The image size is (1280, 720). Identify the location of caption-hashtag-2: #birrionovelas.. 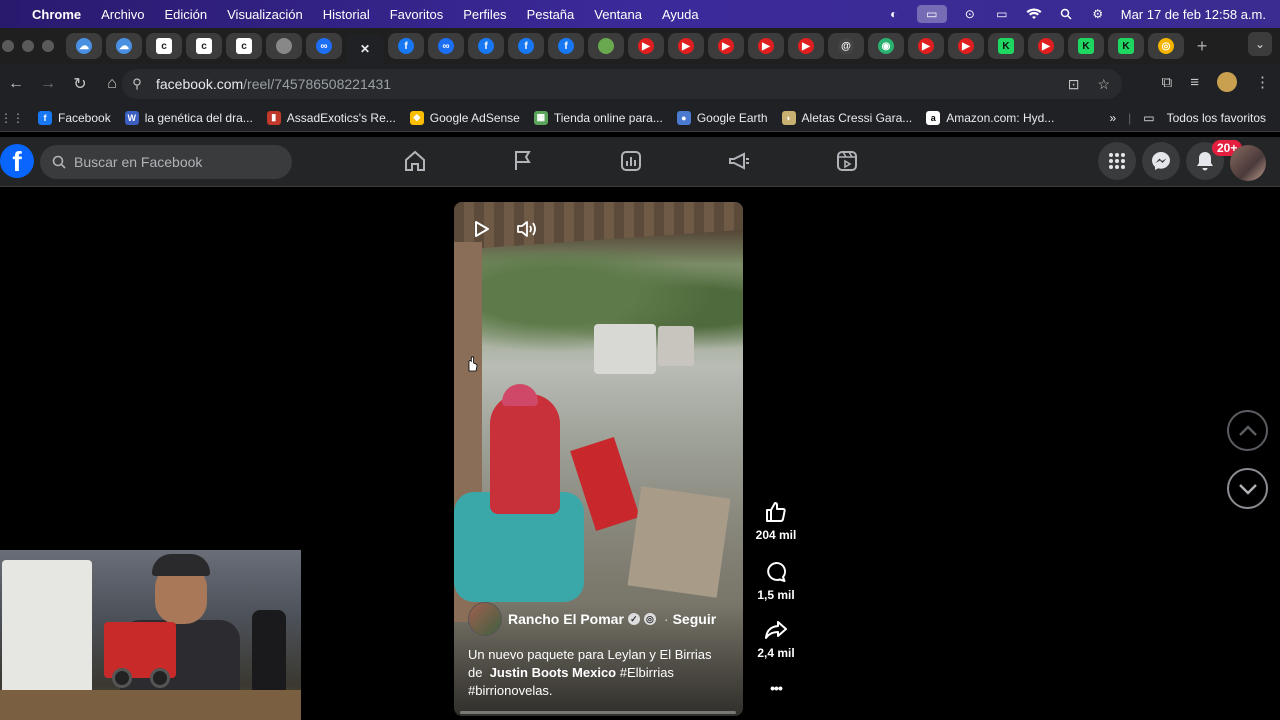
(510, 690).